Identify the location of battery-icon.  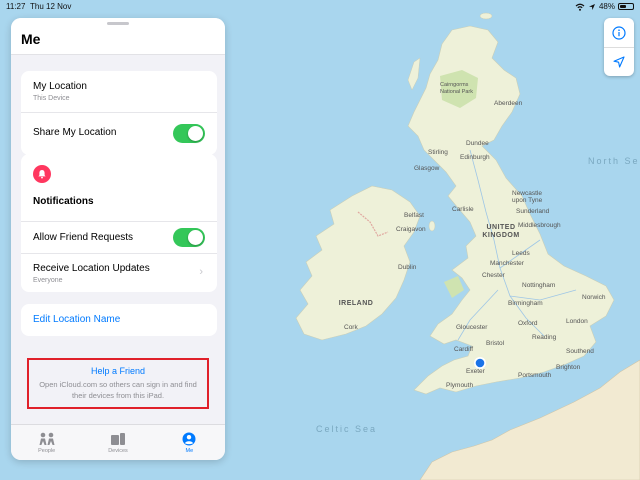
(626, 6).